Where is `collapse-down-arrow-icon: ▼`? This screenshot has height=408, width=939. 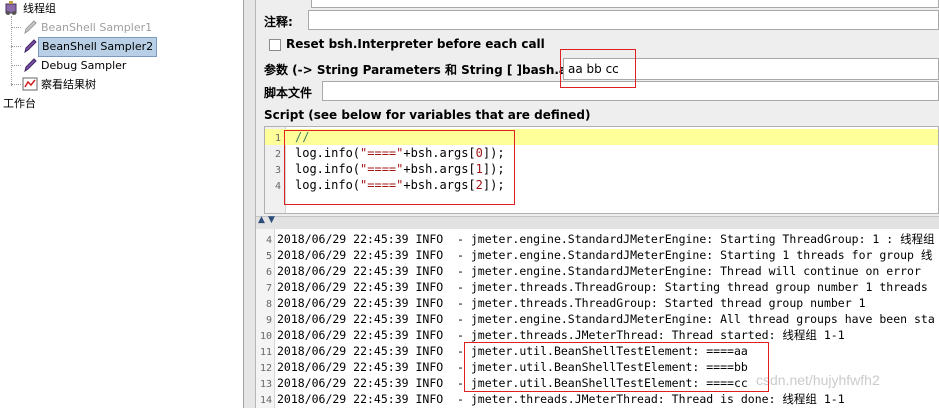
collapse-down-arrow-icon: ▼ is located at coordinates (271, 220).